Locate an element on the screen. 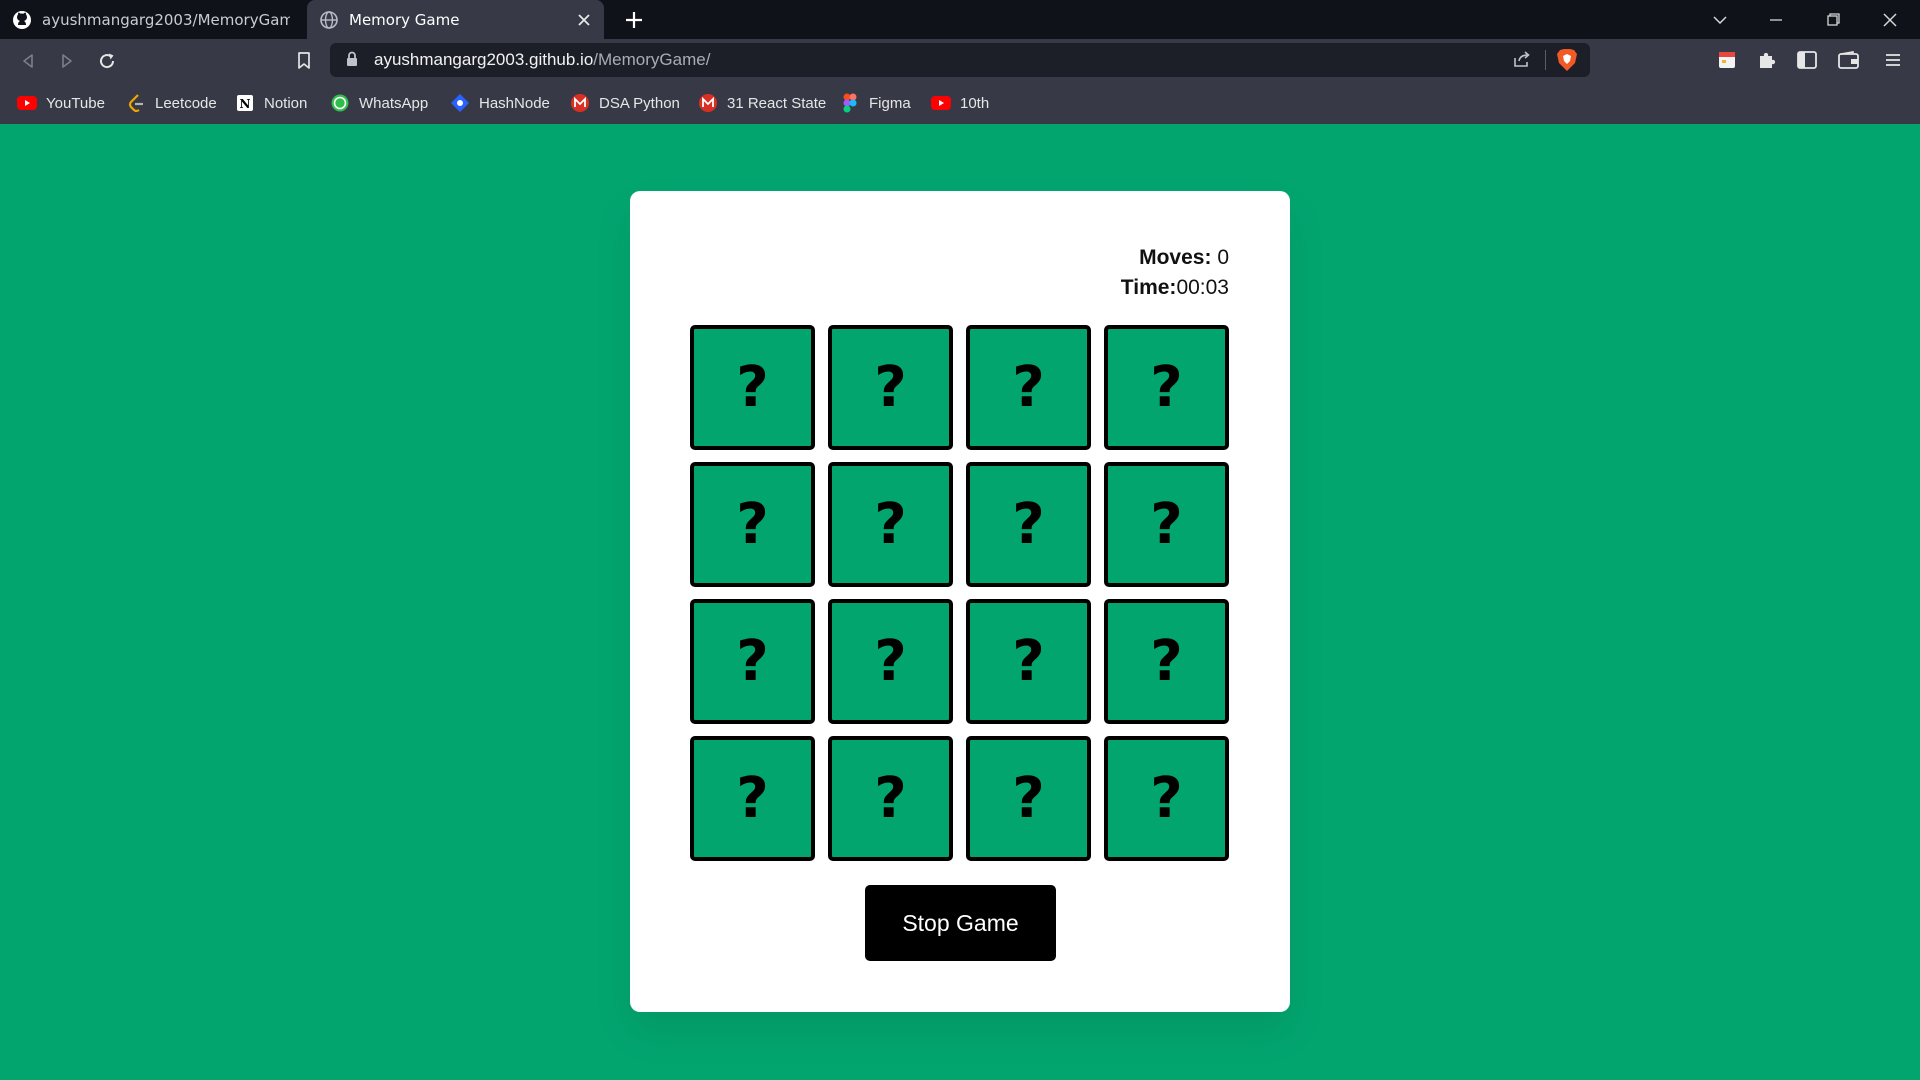  bookmark-10th: 10th is located at coordinates (960, 103).